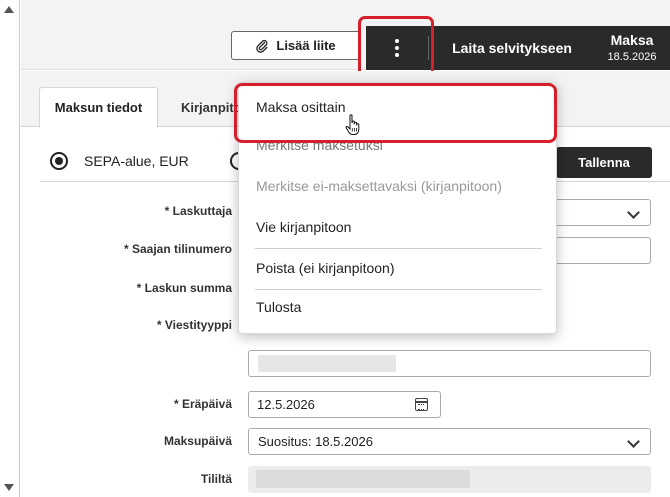  Describe the element at coordinates (177, 249) in the screenshot. I see `recipient-account-label: * Saajan tilinumero` at that location.